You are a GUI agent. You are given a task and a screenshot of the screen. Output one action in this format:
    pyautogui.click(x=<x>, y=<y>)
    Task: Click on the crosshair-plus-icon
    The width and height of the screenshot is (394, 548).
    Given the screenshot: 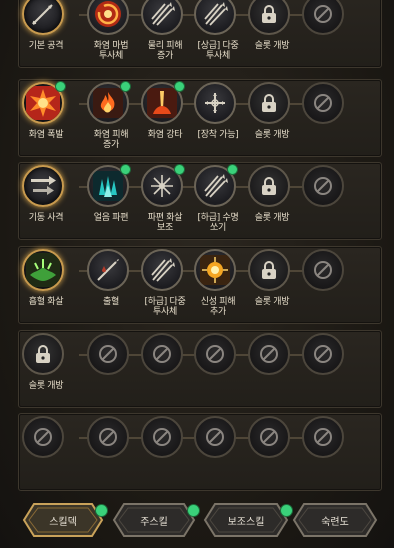 What is the action you would take?
    pyautogui.click(x=215, y=103)
    